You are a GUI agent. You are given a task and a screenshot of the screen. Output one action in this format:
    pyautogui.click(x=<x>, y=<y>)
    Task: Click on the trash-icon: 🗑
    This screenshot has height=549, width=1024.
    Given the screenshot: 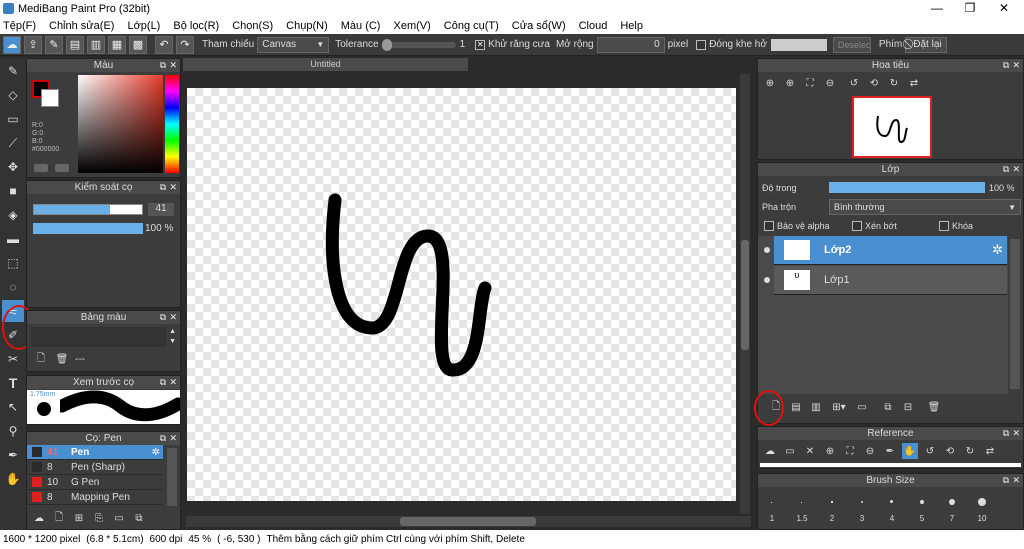 What is the action you would take?
    pyautogui.click(x=62, y=359)
    